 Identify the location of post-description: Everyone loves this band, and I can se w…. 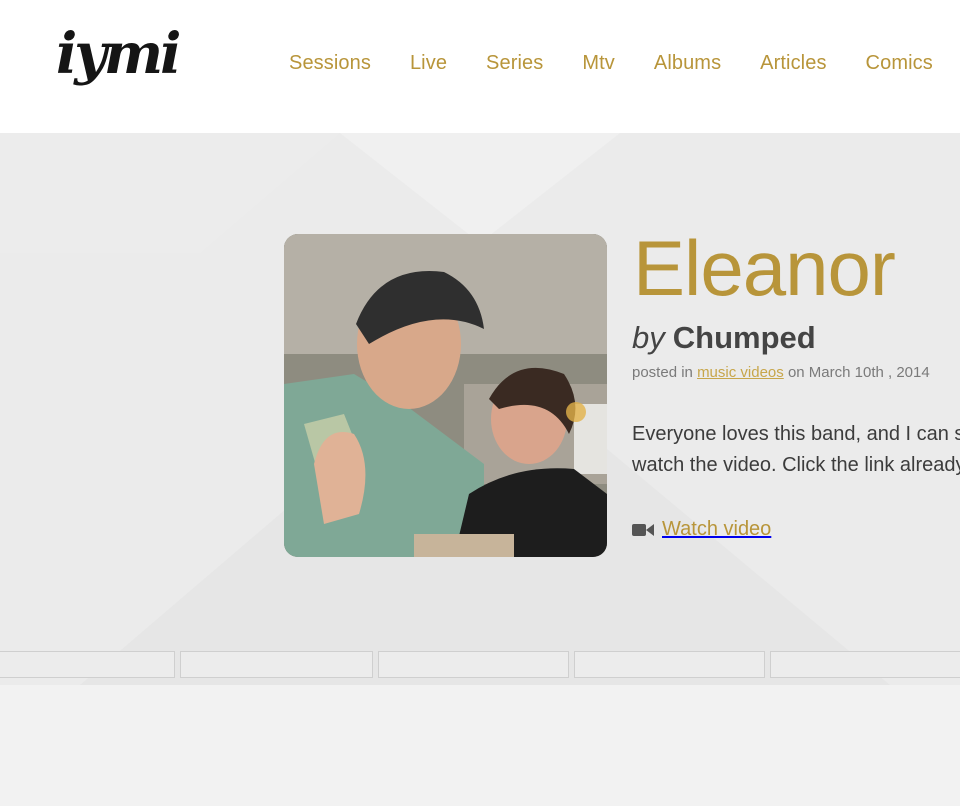
(796, 450).